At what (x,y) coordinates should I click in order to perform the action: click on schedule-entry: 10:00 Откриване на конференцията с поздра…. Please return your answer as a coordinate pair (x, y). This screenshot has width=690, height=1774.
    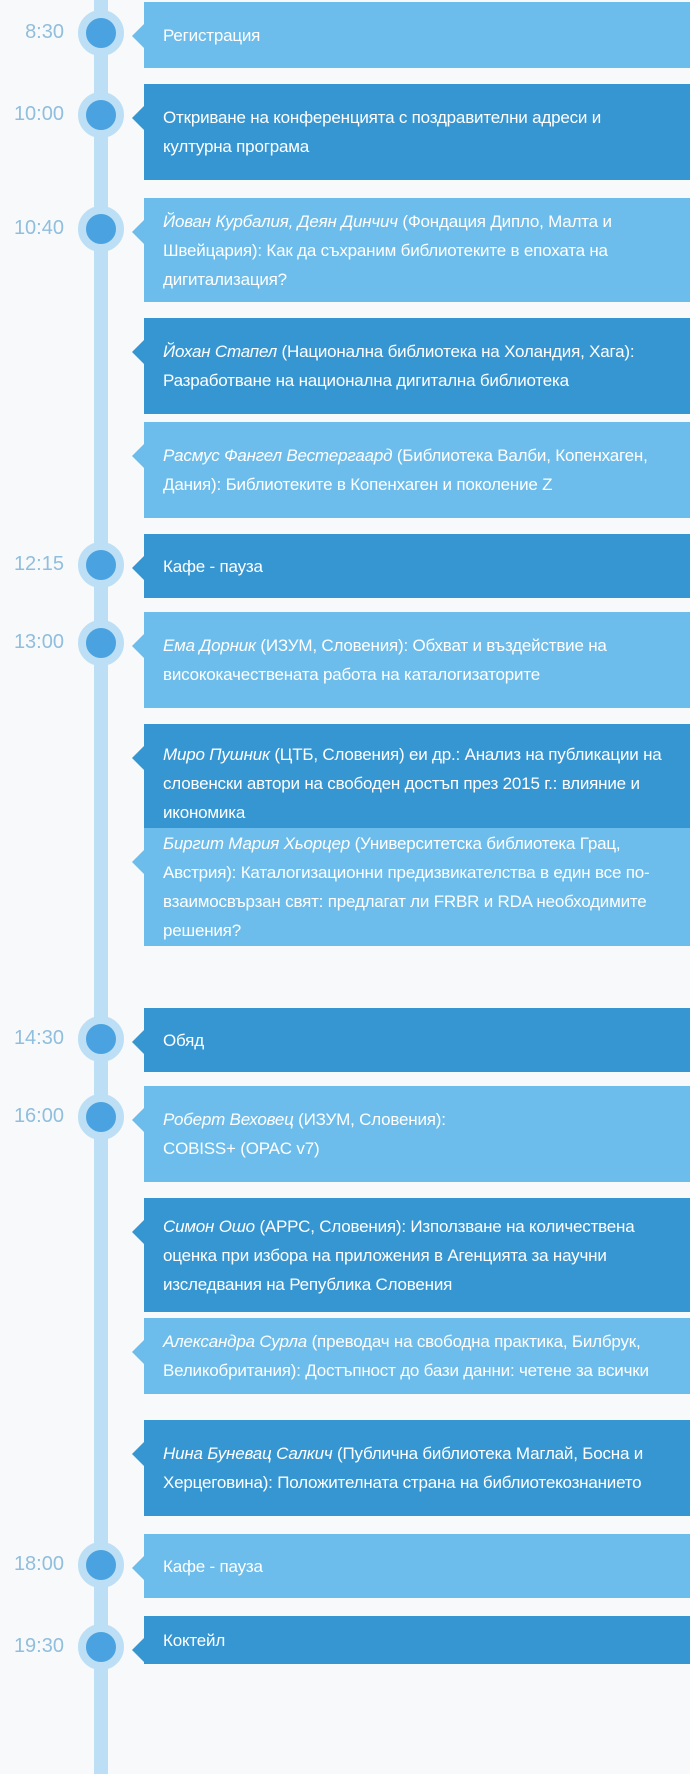
    Looking at the image, I should click on (345, 132).